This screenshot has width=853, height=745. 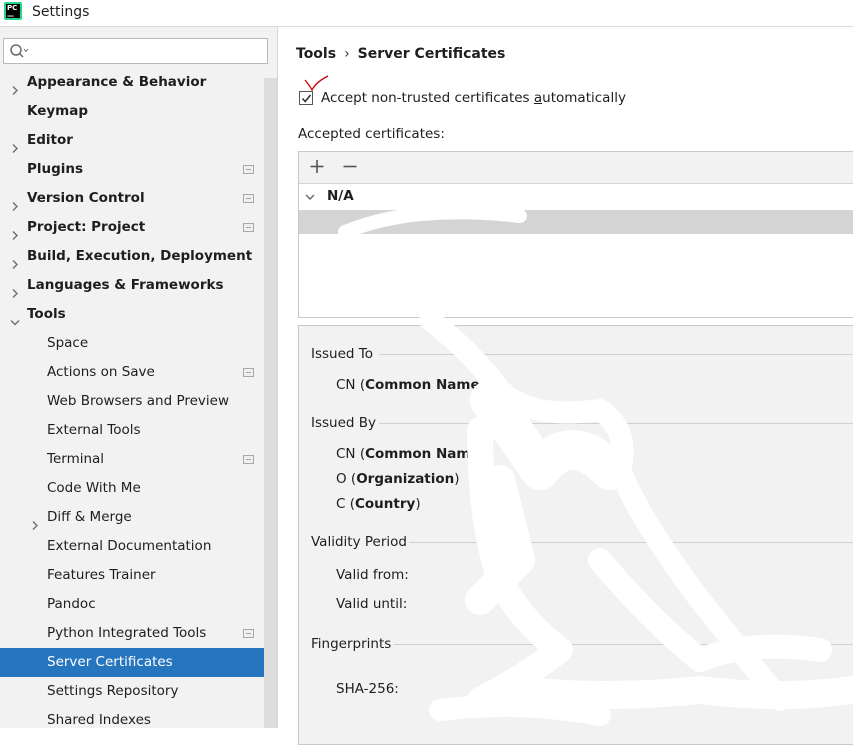 I want to click on sidebar-item-version-control: Version Control, so click(x=132, y=198).